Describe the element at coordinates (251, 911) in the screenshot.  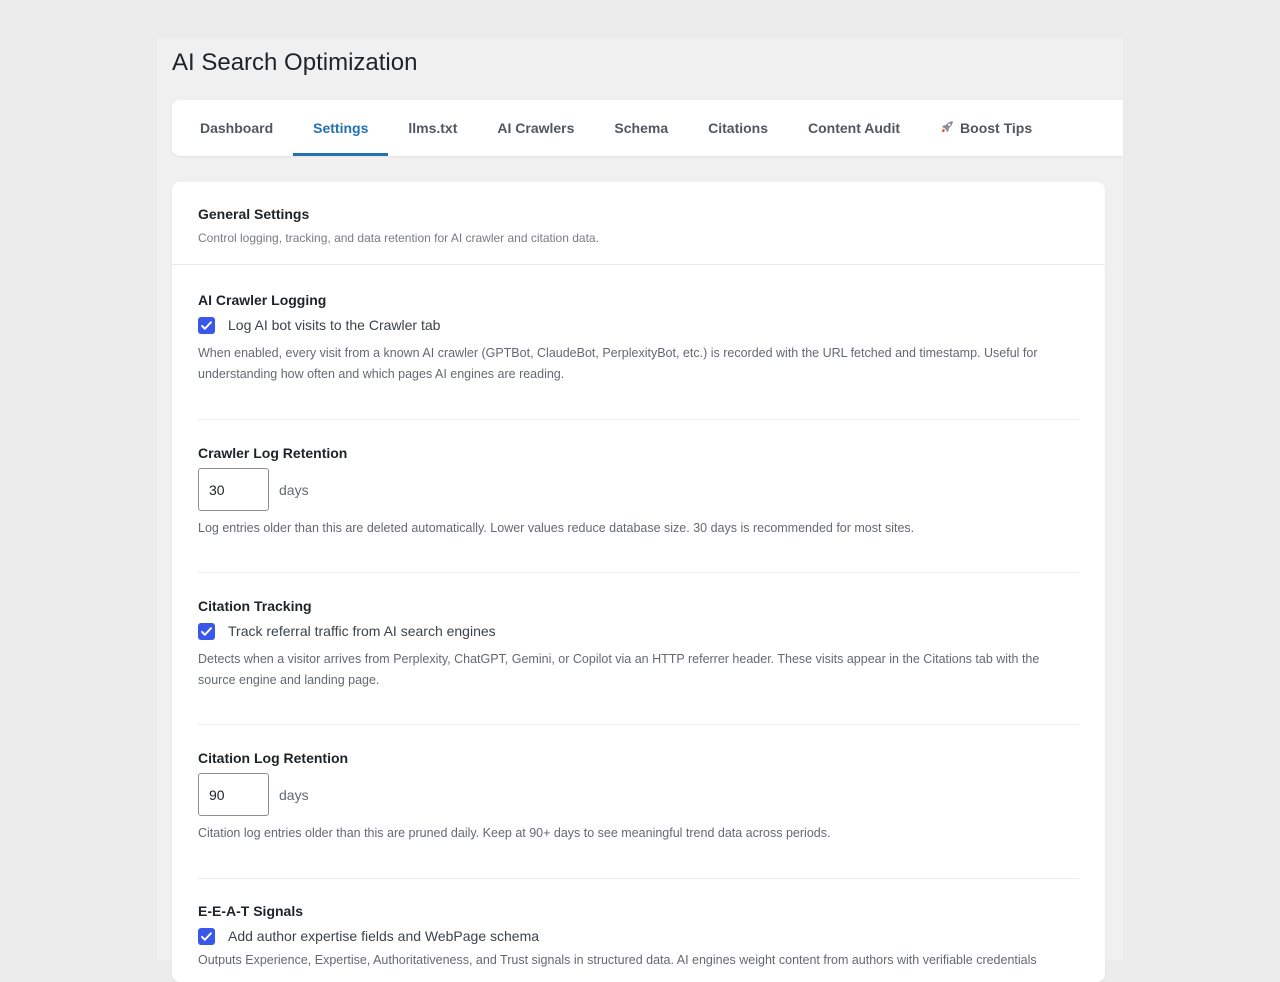
I see `setting-label: E-E-A-T Signals` at that location.